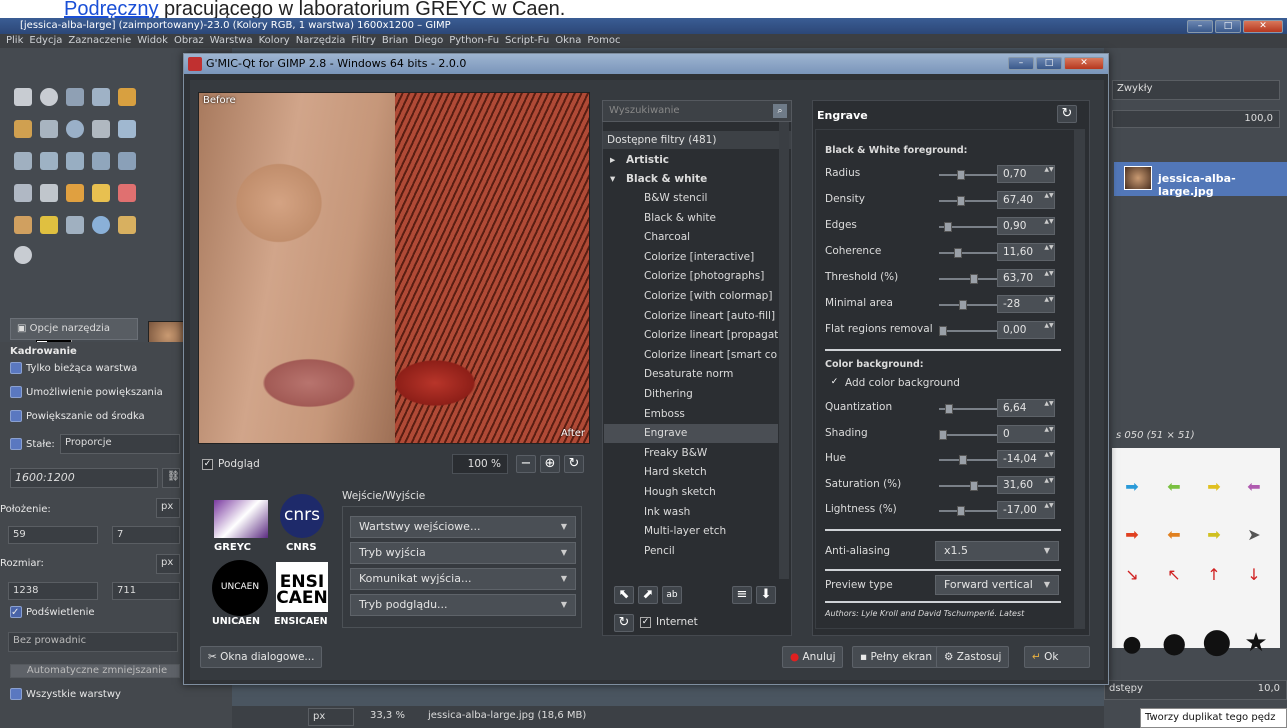 This screenshot has width=1287, height=728. Describe the element at coordinates (387, 715) in the screenshot. I see `status-zoom: 33,3 %` at that location.